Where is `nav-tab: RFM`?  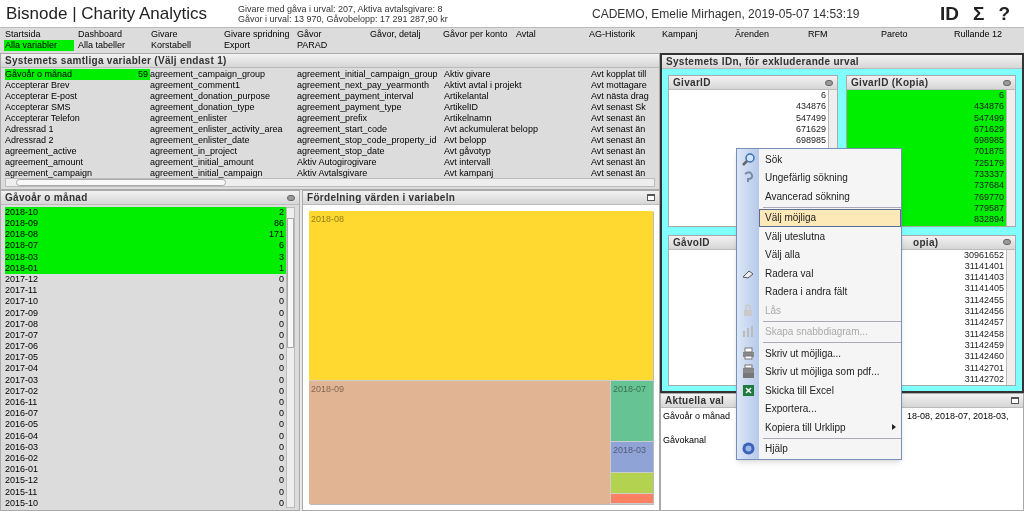 nav-tab: RFM is located at coordinates (842, 34).